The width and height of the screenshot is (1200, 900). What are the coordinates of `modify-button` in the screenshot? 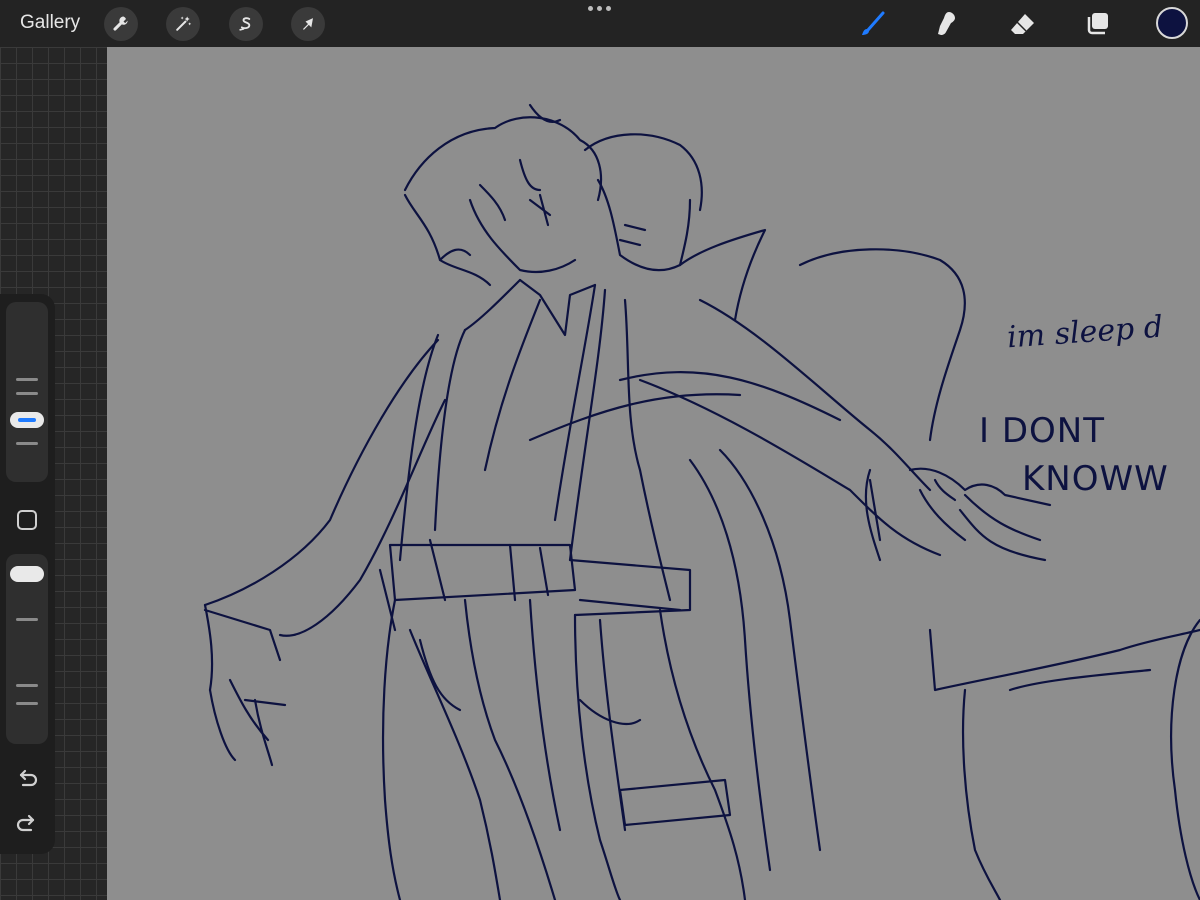 It's located at (27, 520).